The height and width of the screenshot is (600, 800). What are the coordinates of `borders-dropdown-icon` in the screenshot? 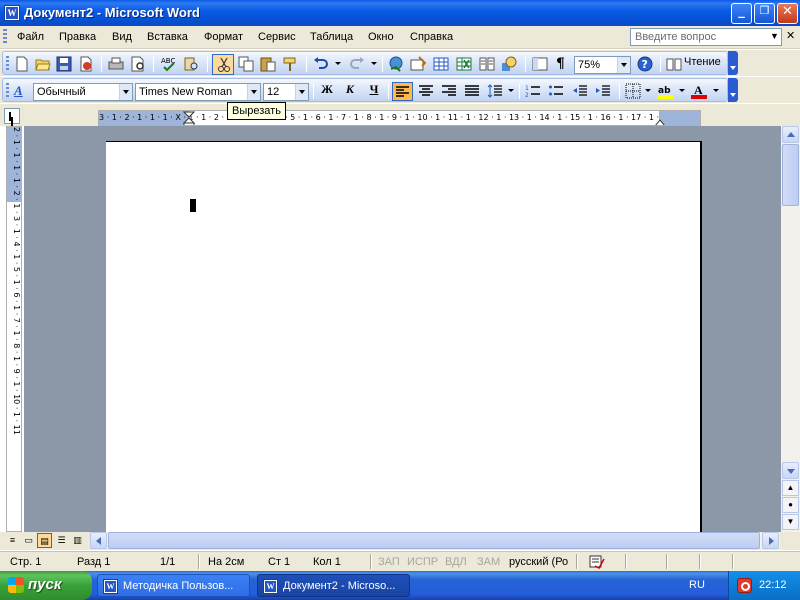 It's located at (648, 90).